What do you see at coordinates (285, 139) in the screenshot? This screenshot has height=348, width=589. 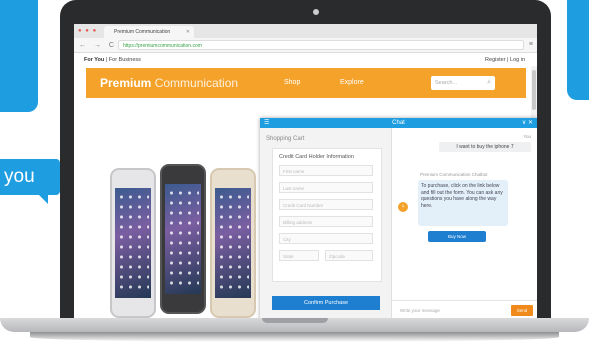 I see `cart-title: Shopping Cart` at bounding box center [285, 139].